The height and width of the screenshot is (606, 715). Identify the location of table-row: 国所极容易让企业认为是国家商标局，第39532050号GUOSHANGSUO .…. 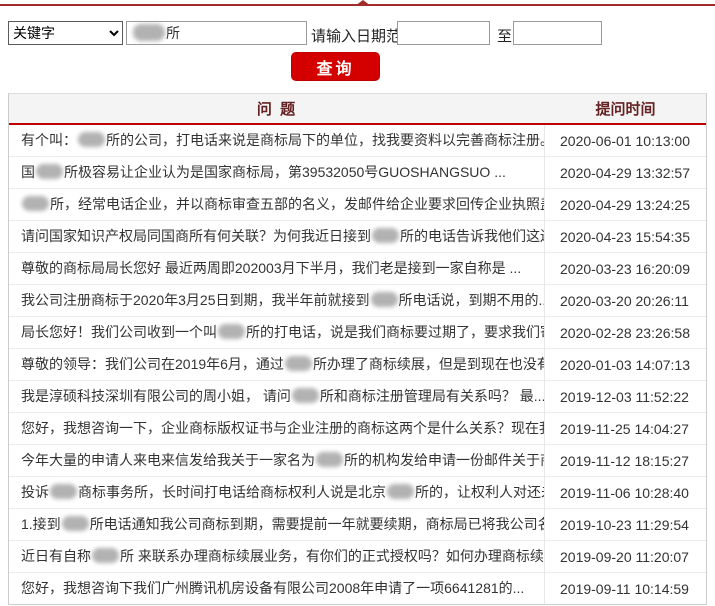
(357, 173).